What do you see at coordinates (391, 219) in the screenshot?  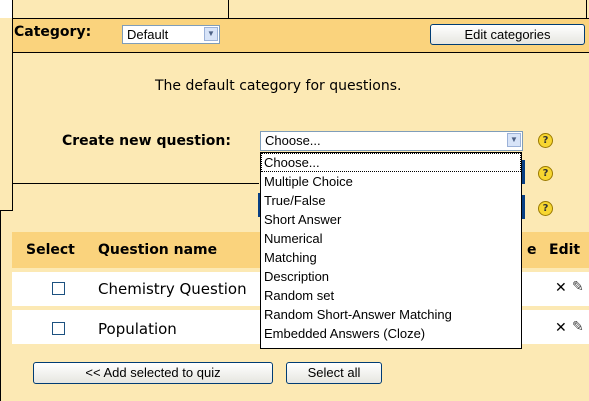 I see `dropdown-option: Short Answer` at bounding box center [391, 219].